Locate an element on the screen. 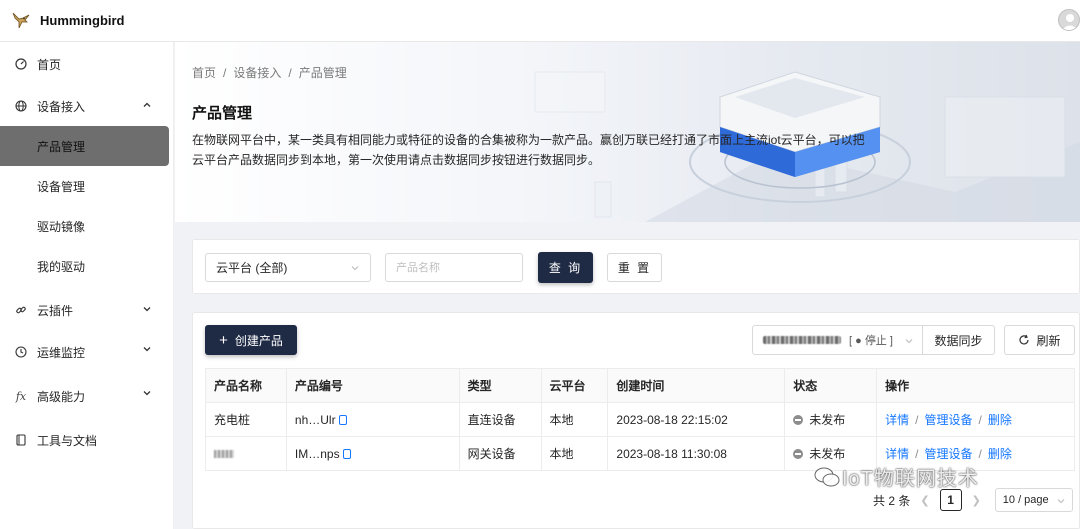 The width and height of the screenshot is (1080, 529). column-header: 云平台 is located at coordinates (574, 385).